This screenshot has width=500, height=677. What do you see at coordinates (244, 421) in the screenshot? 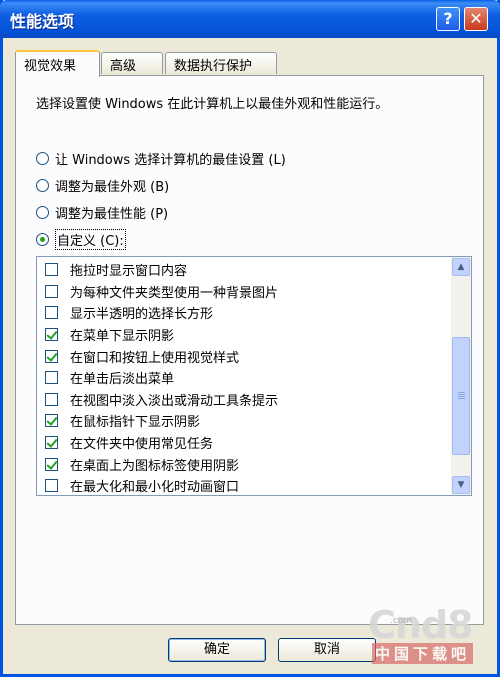
I see `list-item: 在鼠标指针下显示阴影` at bounding box center [244, 421].